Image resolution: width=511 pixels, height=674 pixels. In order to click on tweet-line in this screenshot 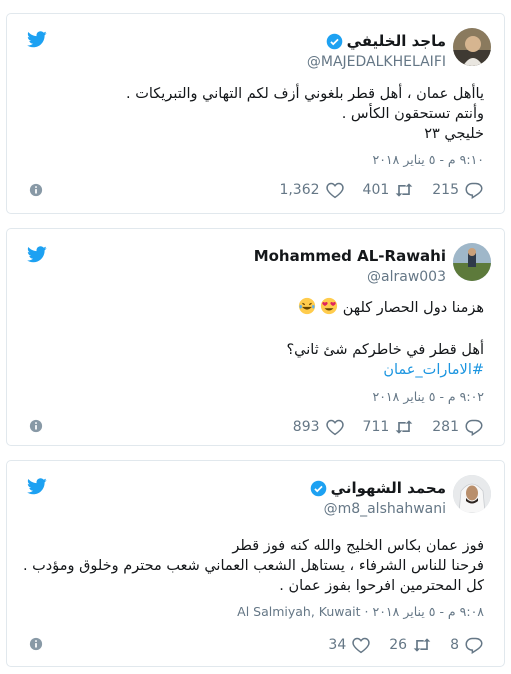, I will do `click(255, 329)`.